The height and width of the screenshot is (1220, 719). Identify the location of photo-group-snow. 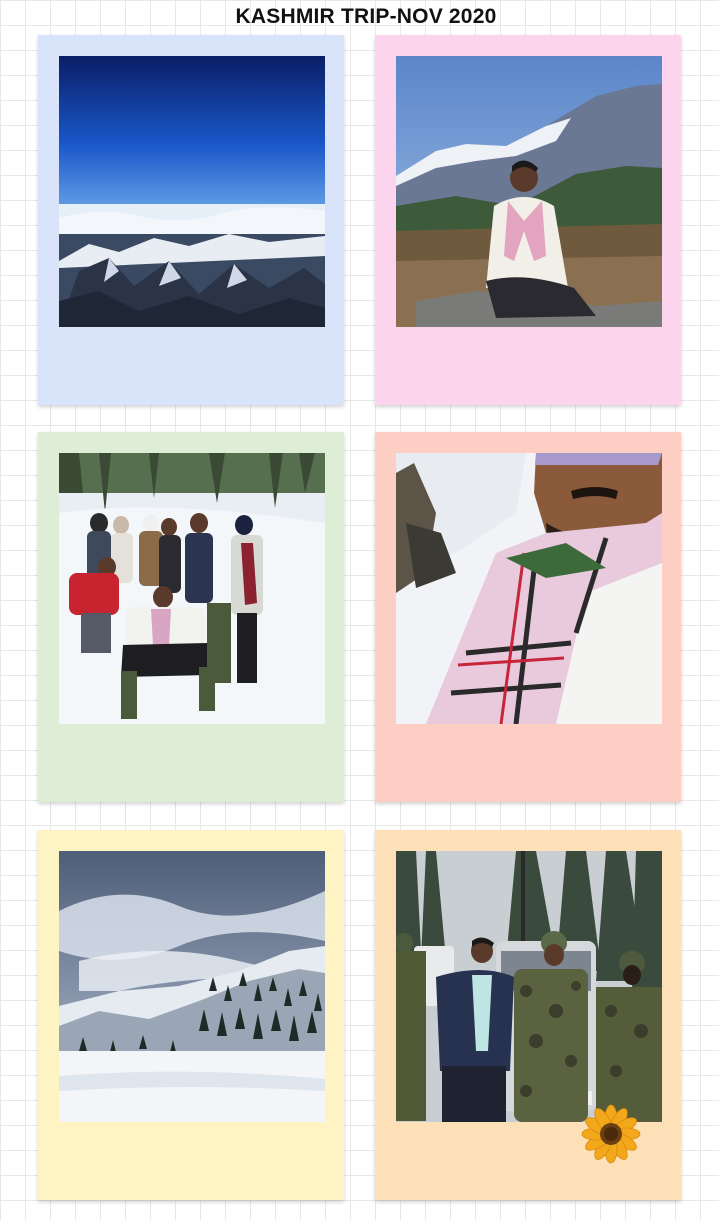
(192, 588).